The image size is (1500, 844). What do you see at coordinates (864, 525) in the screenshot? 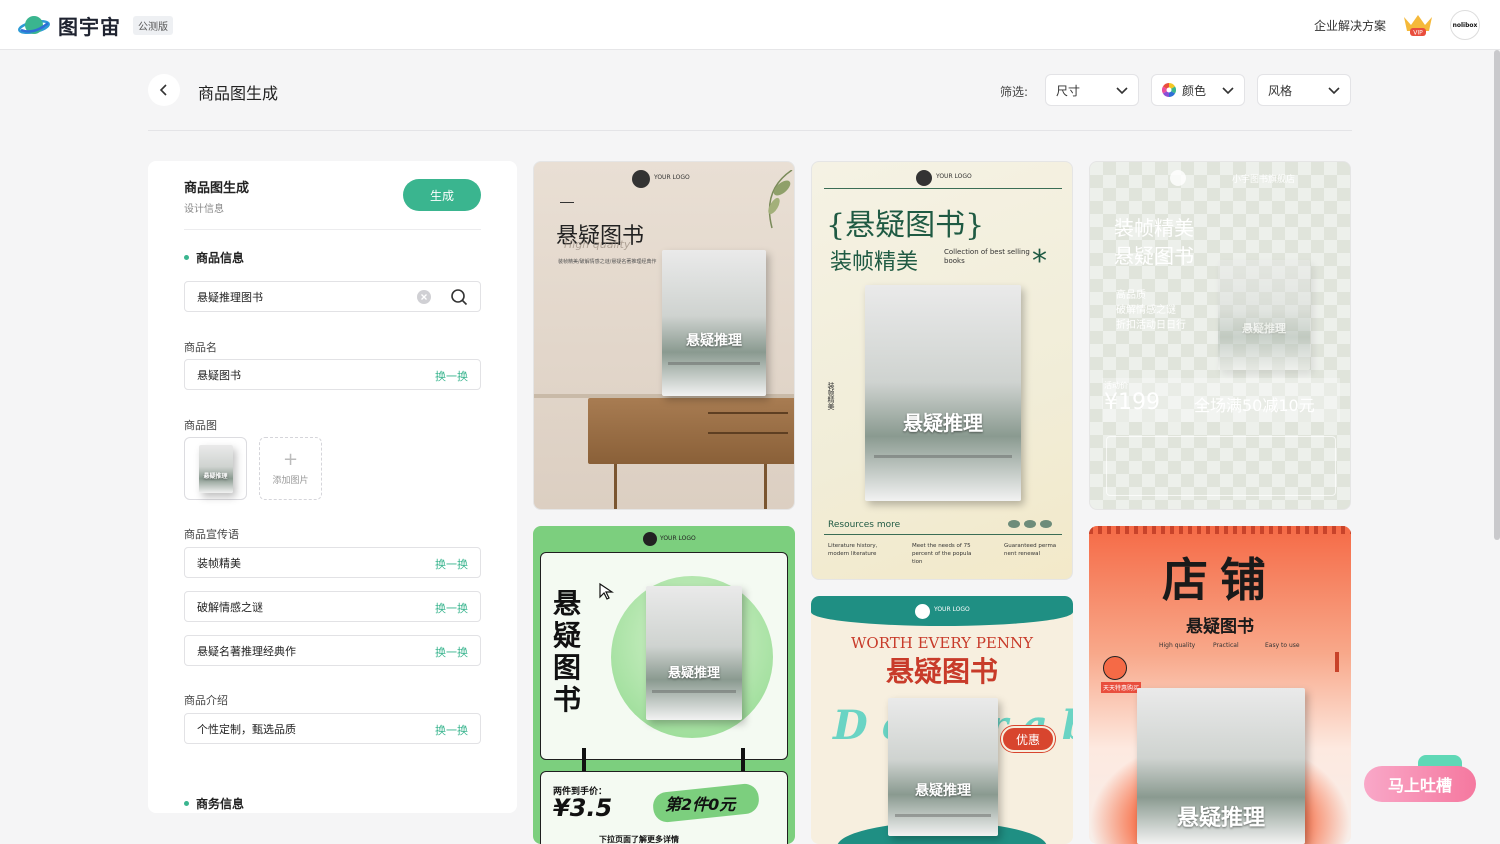
I see `resources-text: Resources more` at bounding box center [864, 525].